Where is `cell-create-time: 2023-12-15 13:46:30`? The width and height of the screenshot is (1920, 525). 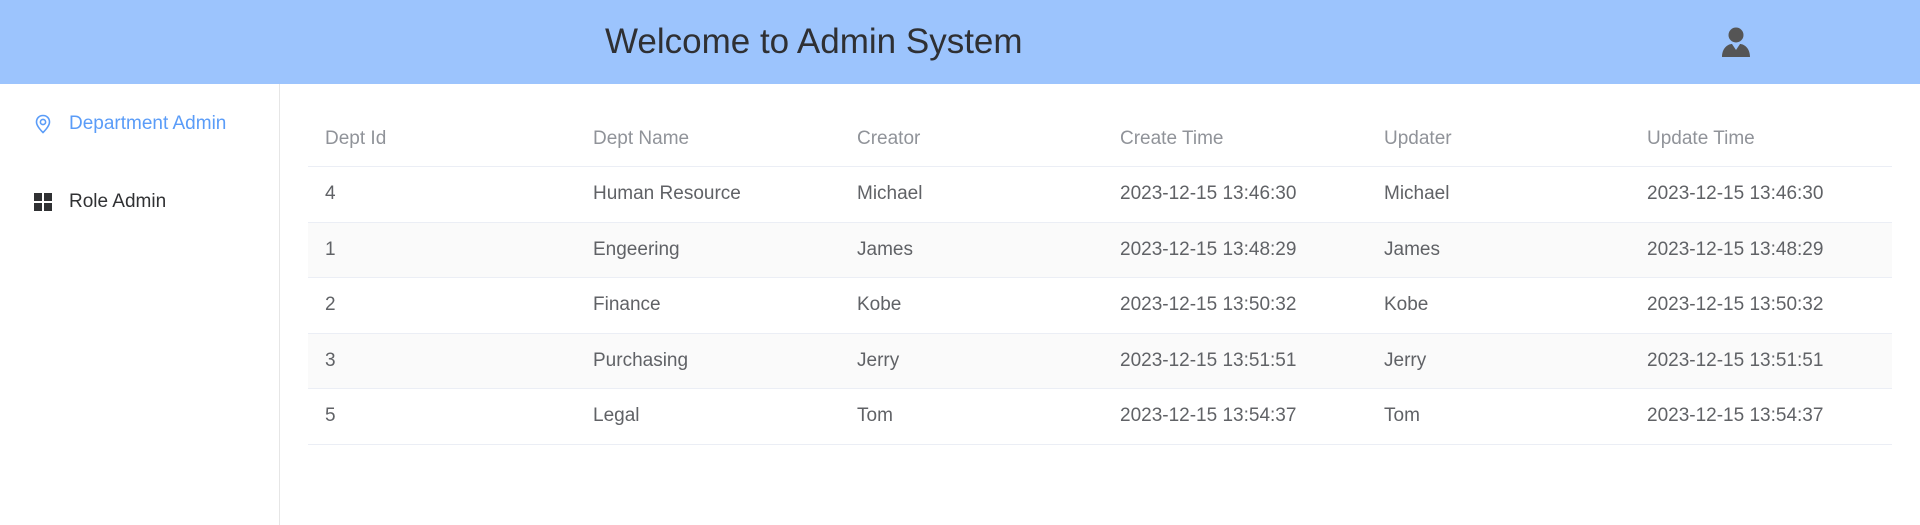 cell-create-time: 2023-12-15 13:46:30 is located at coordinates (1208, 194).